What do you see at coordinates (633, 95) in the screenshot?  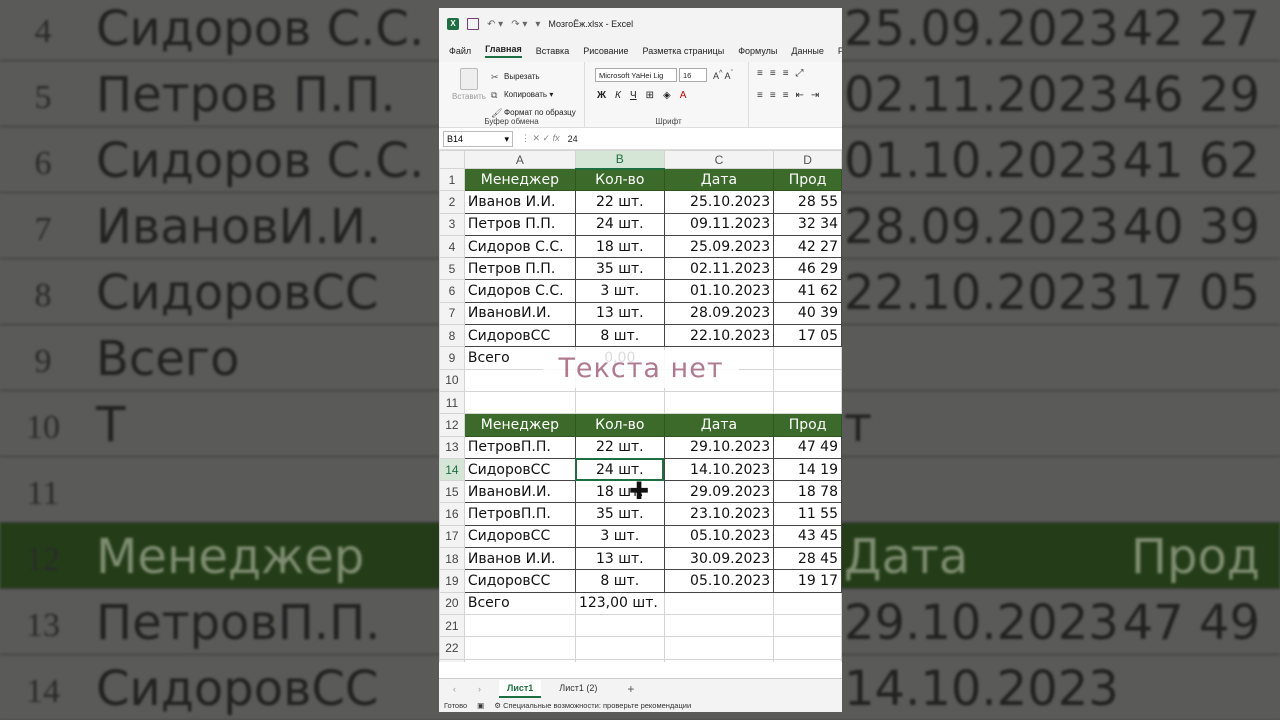 I see `underline-button: Ч` at bounding box center [633, 95].